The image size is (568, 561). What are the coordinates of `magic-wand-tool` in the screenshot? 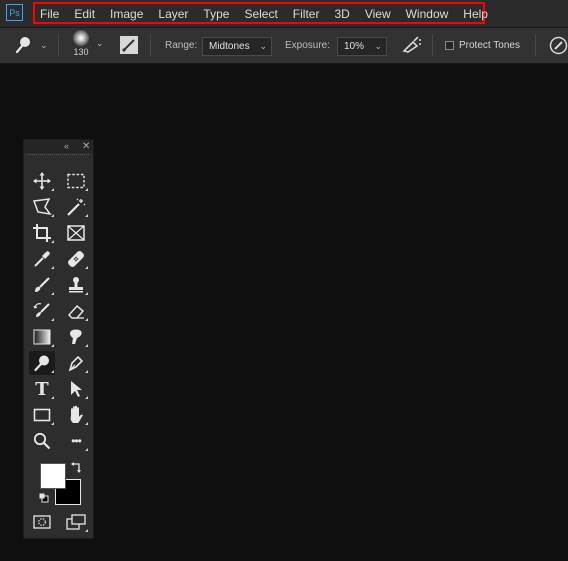 It's located at (76, 207).